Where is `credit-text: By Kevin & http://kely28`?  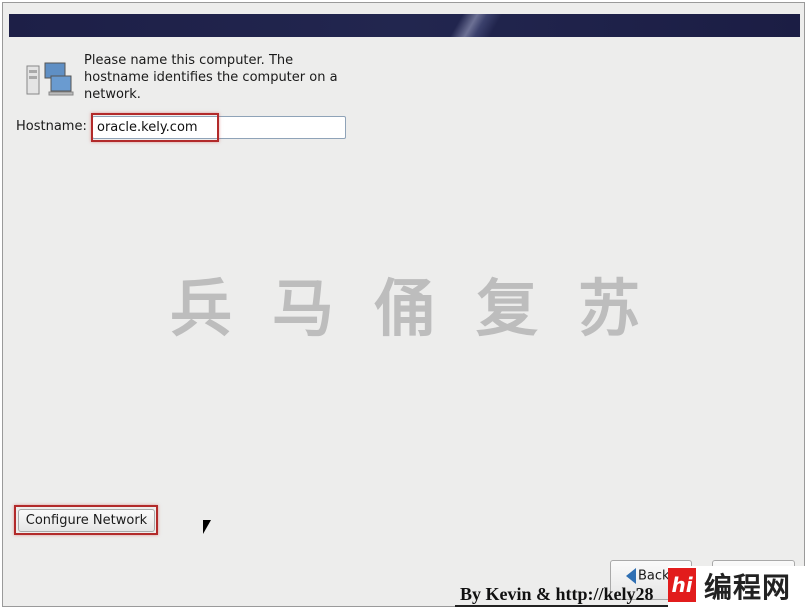
credit-text: By Kevin & http://kely28 is located at coordinates (557, 594).